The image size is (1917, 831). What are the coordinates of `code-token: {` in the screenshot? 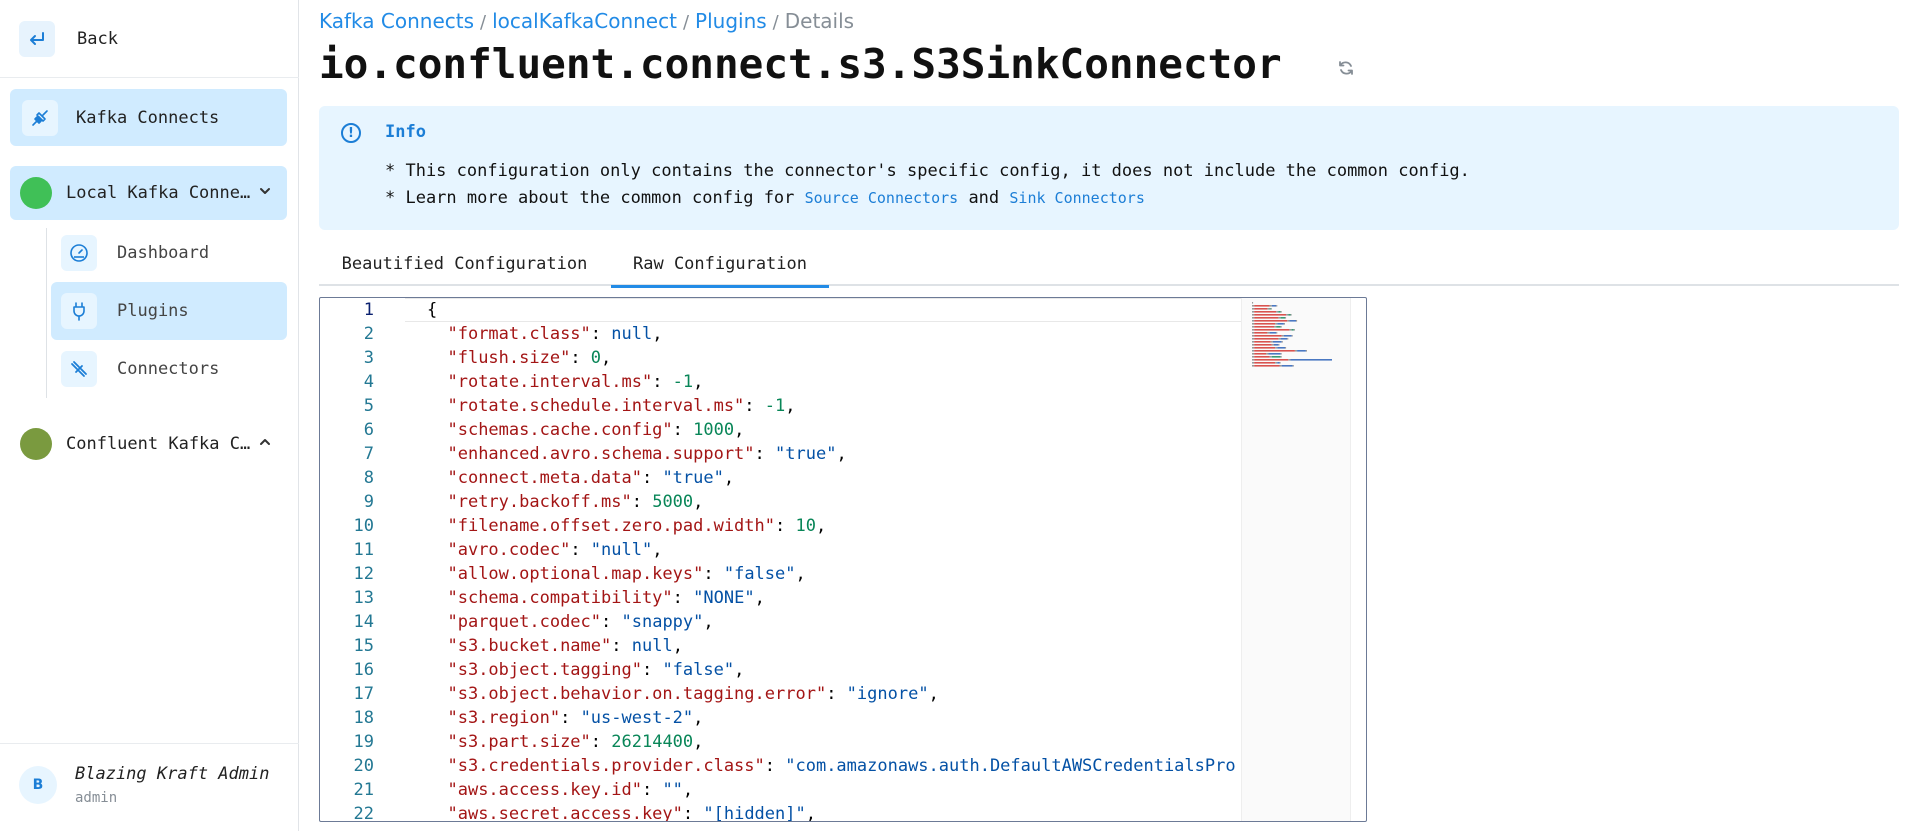 It's located at (432, 310).